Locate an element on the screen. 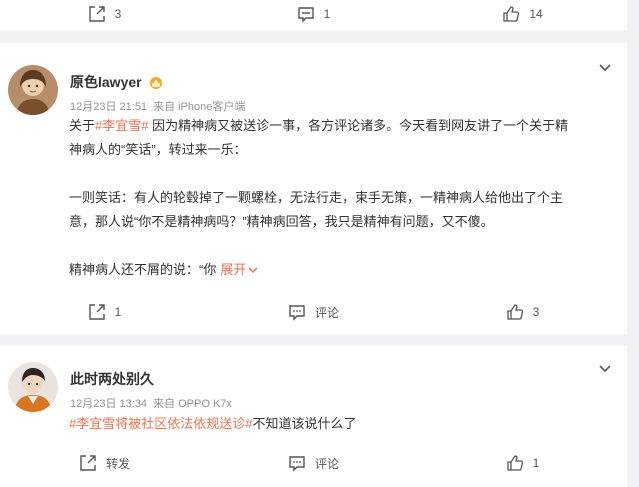 The height and width of the screenshot is (487, 639). post-header: 原色lawyer 12月23日 21:51 来自 iPhone客户端 is located at coordinates (126, 90).